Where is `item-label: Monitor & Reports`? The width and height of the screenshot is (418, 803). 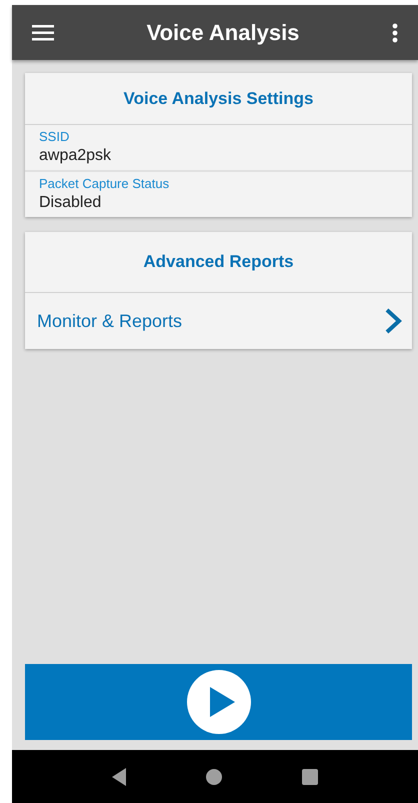 item-label: Monitor & Reports is located at coordinates (110, 321).